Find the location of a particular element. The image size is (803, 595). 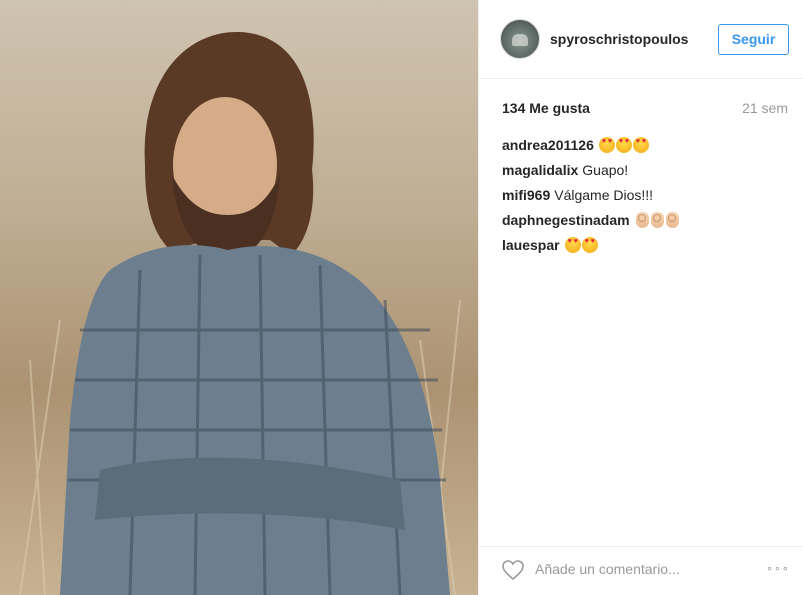

username-link: spyroschristopoulos is located at coordinates (619, 39).